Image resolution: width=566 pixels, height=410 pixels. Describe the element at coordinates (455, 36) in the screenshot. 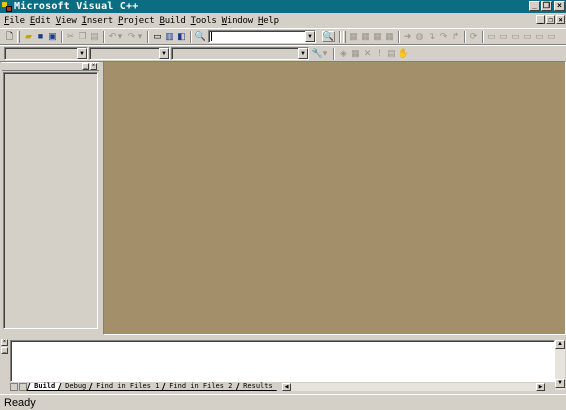

I see `step-out-icon: ↱` at that location.